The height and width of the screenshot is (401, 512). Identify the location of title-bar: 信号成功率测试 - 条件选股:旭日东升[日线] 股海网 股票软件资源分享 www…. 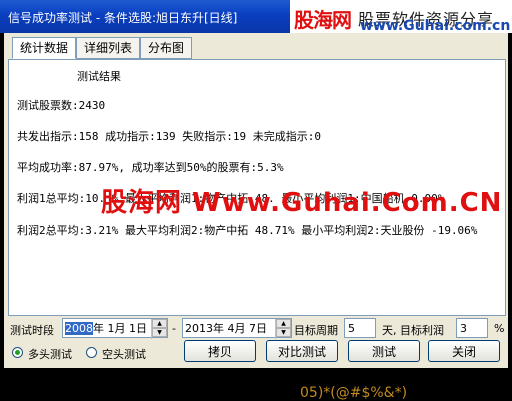
(256, 17).